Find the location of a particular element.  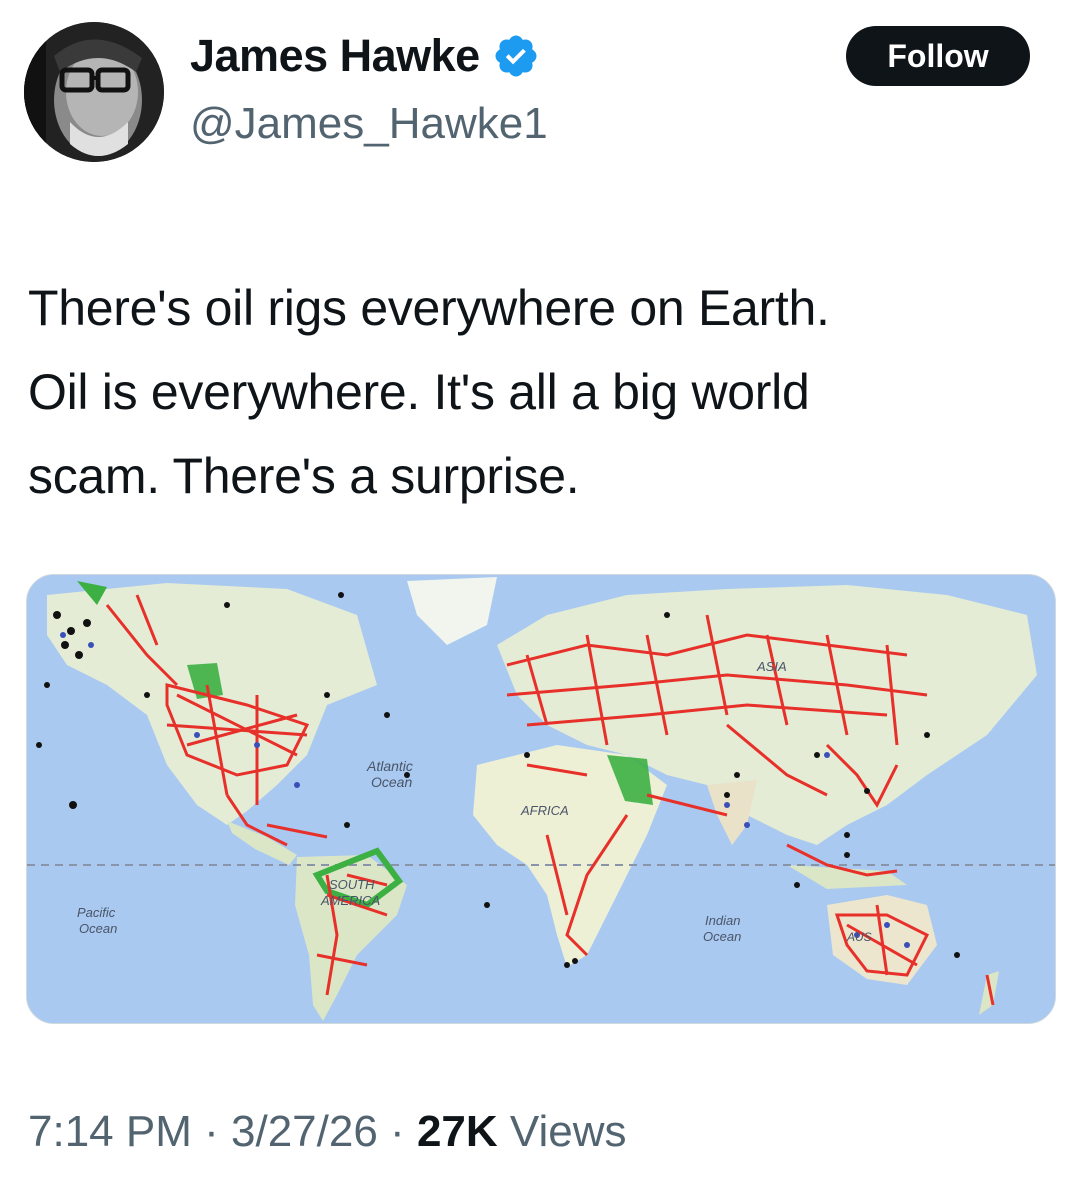

tweet-meta: 7:14 PM · 3/27/26 · 27K Views is located at coordinates (327, 1132).